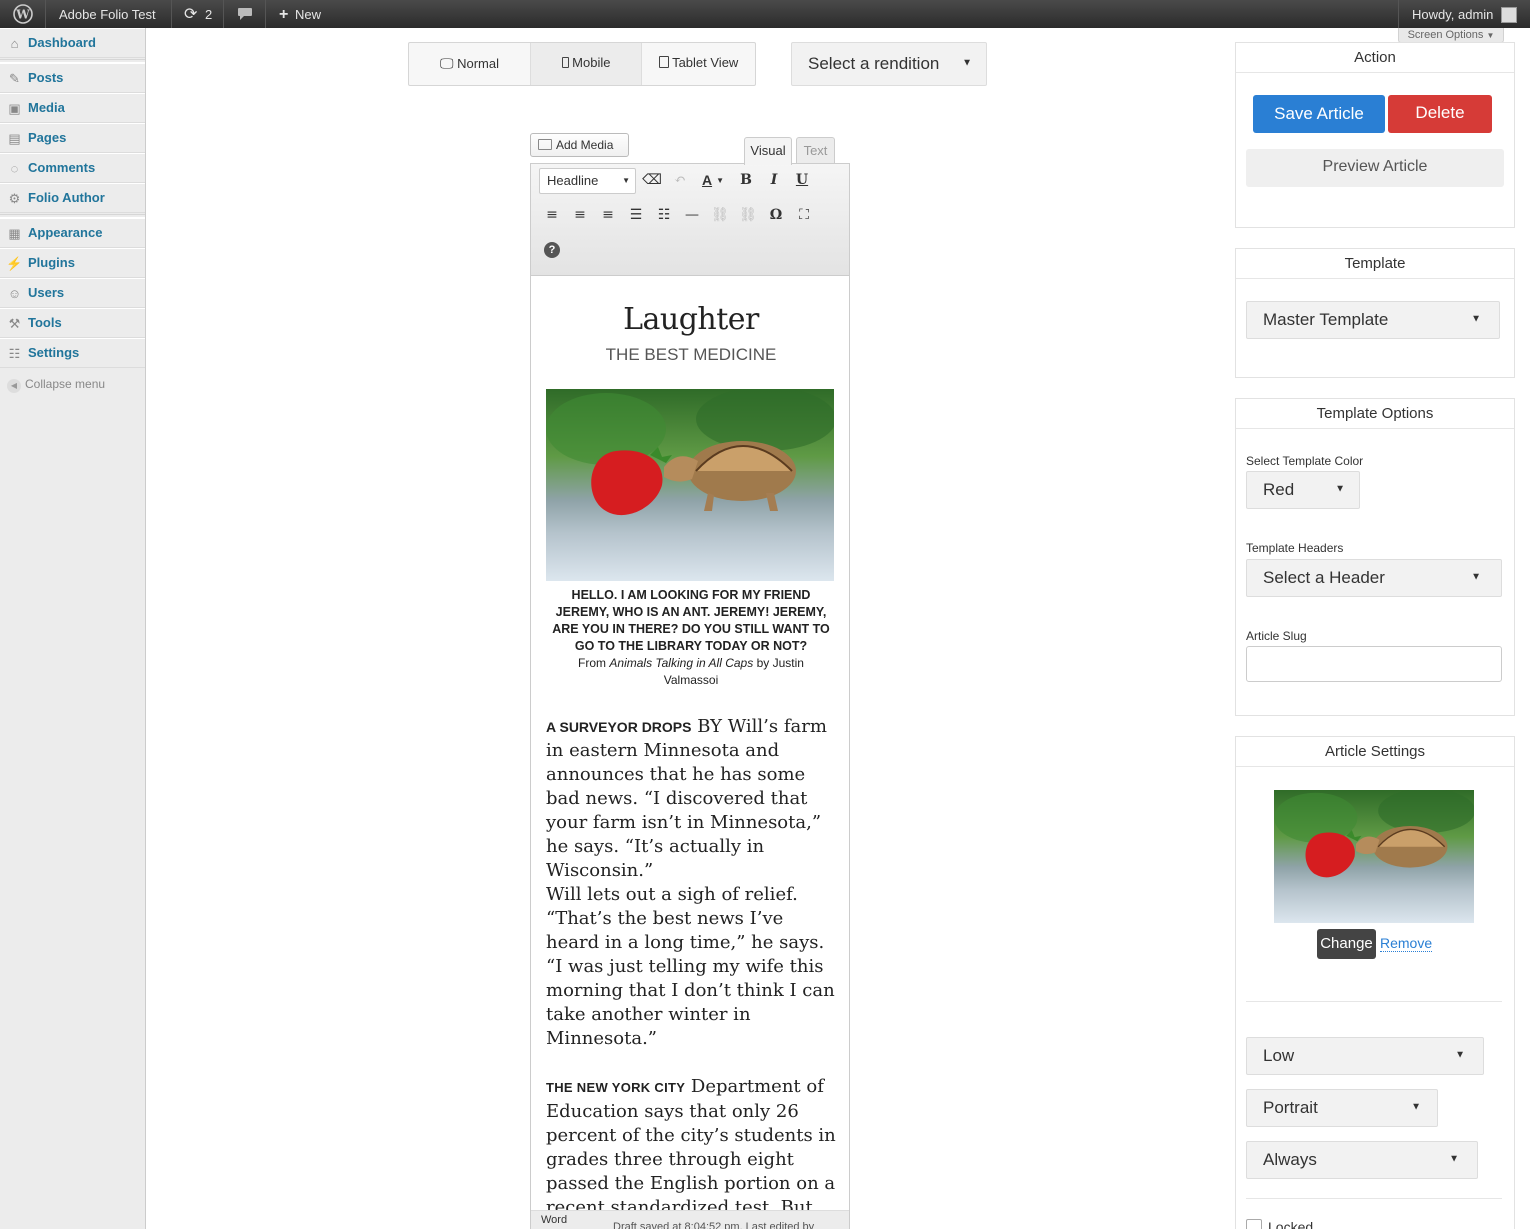 Image resolution: width=1530 pixels, height=1229 pixels. Describe the element at coordinates (14, 323) in the screenshot. I see `tools-icon: ⚒` at that location.